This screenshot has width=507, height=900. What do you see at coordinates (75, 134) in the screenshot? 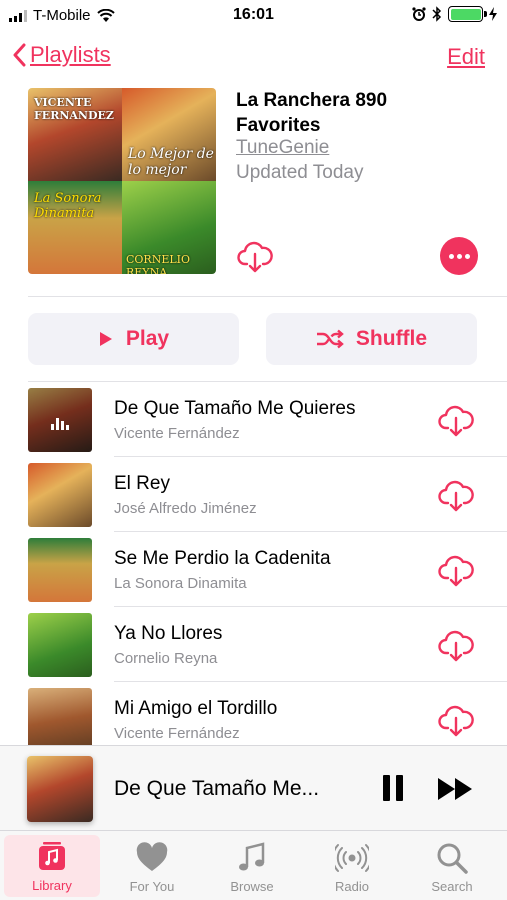
I see `album-art-tile: VICENTE FERNANDEZ` at bounding box center [75, 134].